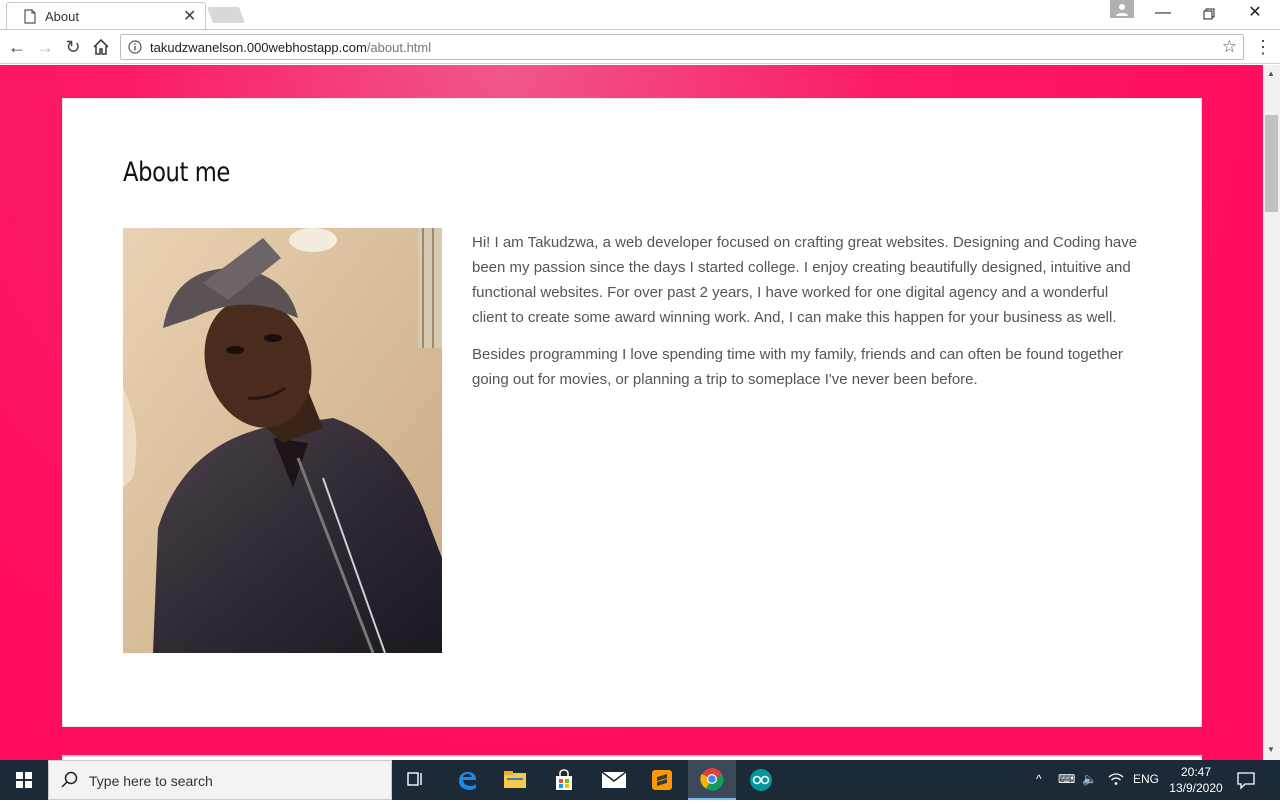 The image size is (1280, 805). Describe the element at coordinates (17, 47) in the screenshot. I see `back-arrow-icon: ←` at that location.